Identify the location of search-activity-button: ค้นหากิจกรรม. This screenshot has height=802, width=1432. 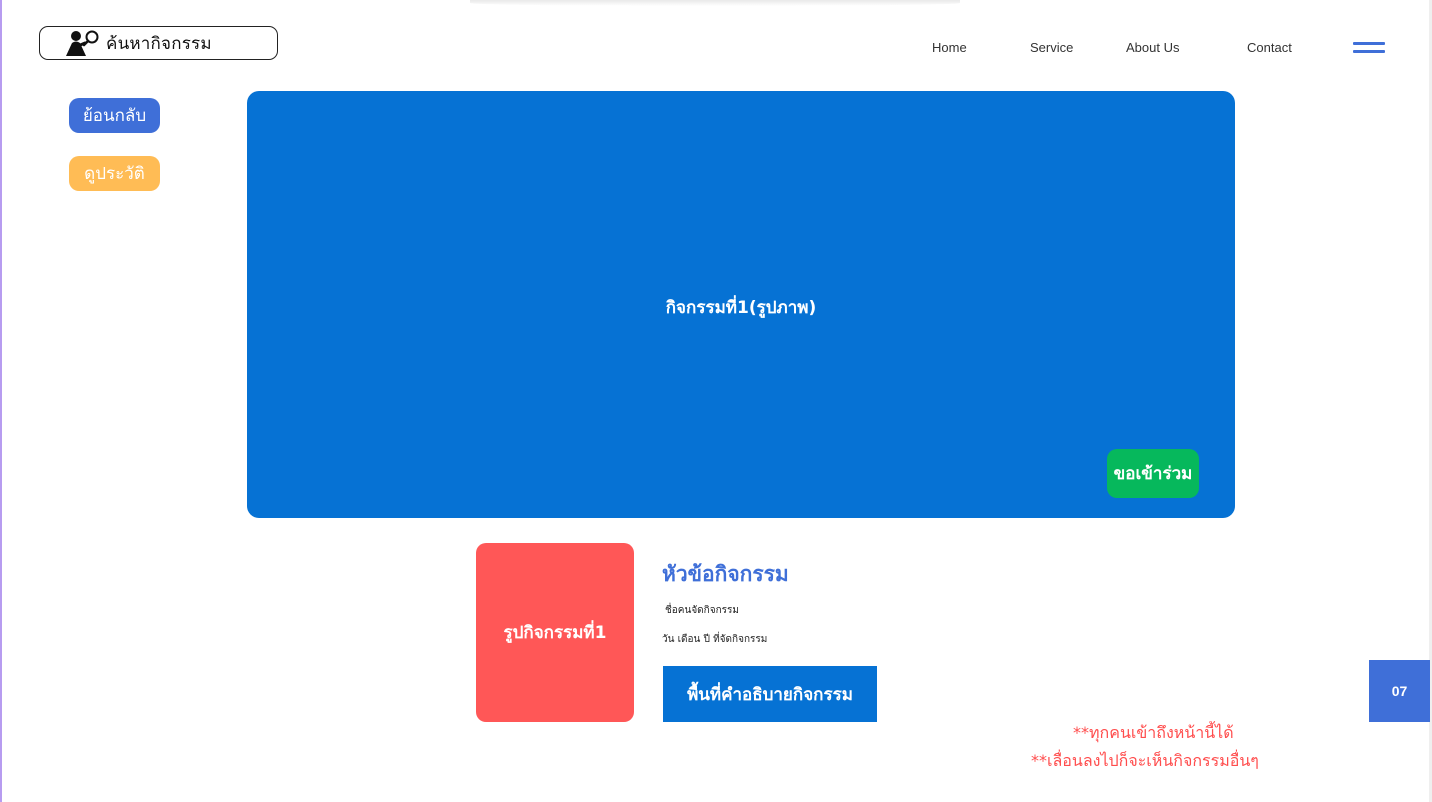
(158, 43).